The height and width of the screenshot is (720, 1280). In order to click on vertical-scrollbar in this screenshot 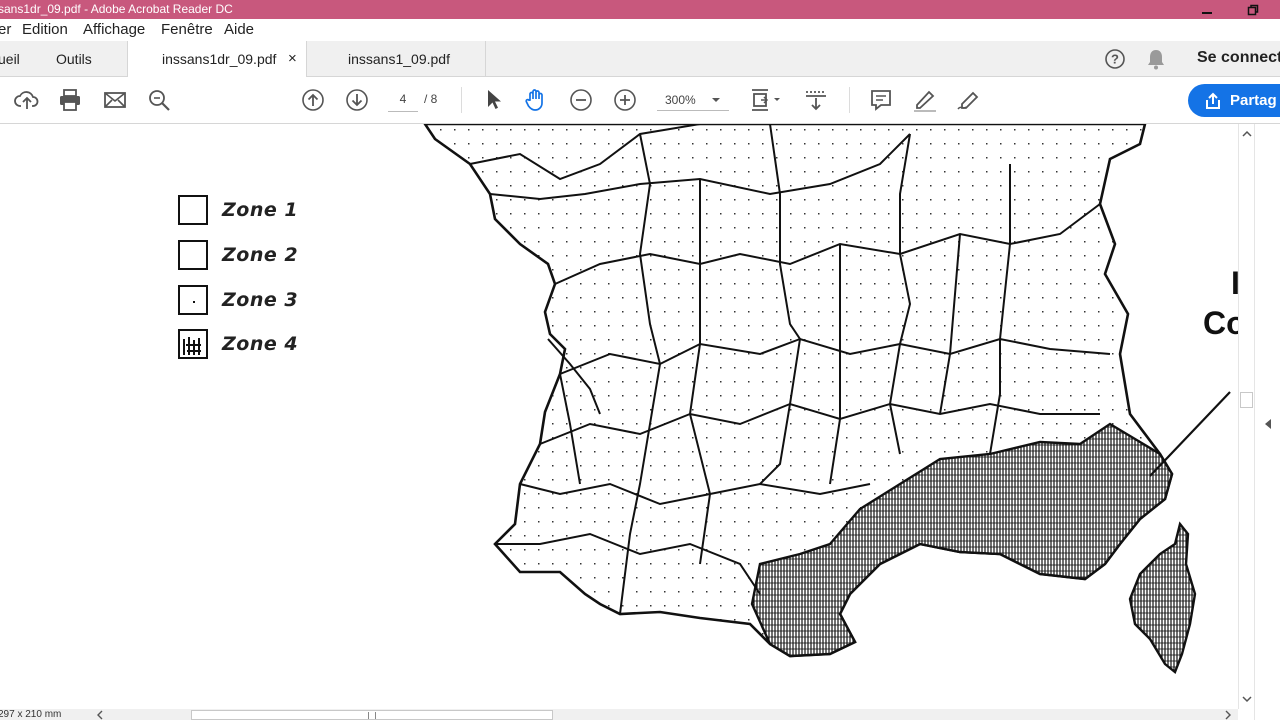, I will do `click(1246, 416)`.